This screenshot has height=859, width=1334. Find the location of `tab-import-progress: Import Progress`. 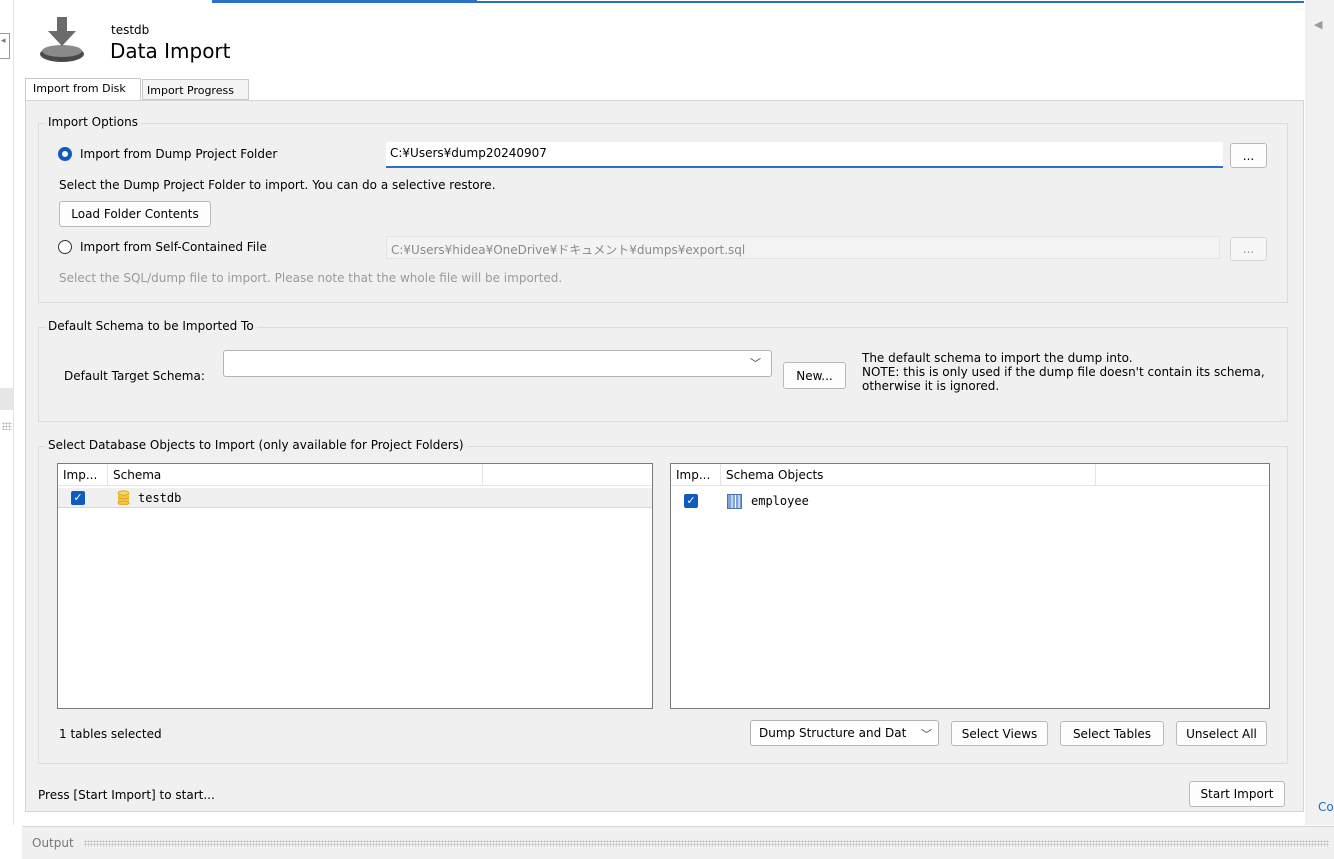

tab-import-progress: Import Progress is located at coordinates (195, 89).